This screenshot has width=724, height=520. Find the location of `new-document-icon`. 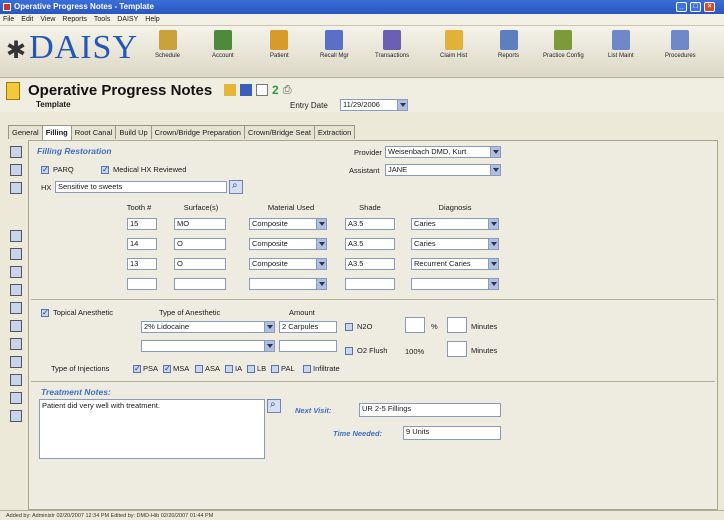

new-document-icon is located at coordinates (262, 90).